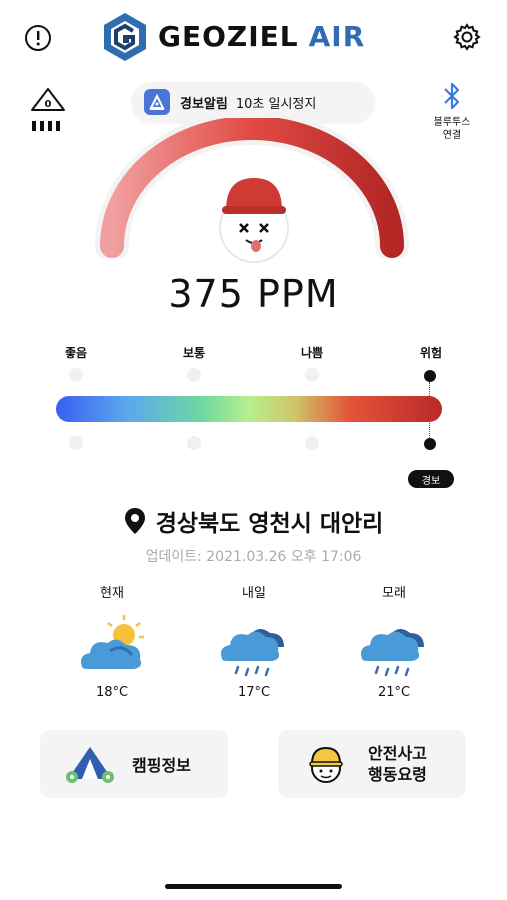 This screenshot has height=900, width=507. Describe the element at coordinates (253, 294) in the screenshot. I see `ppm-reading: 375 PPM` at that location.